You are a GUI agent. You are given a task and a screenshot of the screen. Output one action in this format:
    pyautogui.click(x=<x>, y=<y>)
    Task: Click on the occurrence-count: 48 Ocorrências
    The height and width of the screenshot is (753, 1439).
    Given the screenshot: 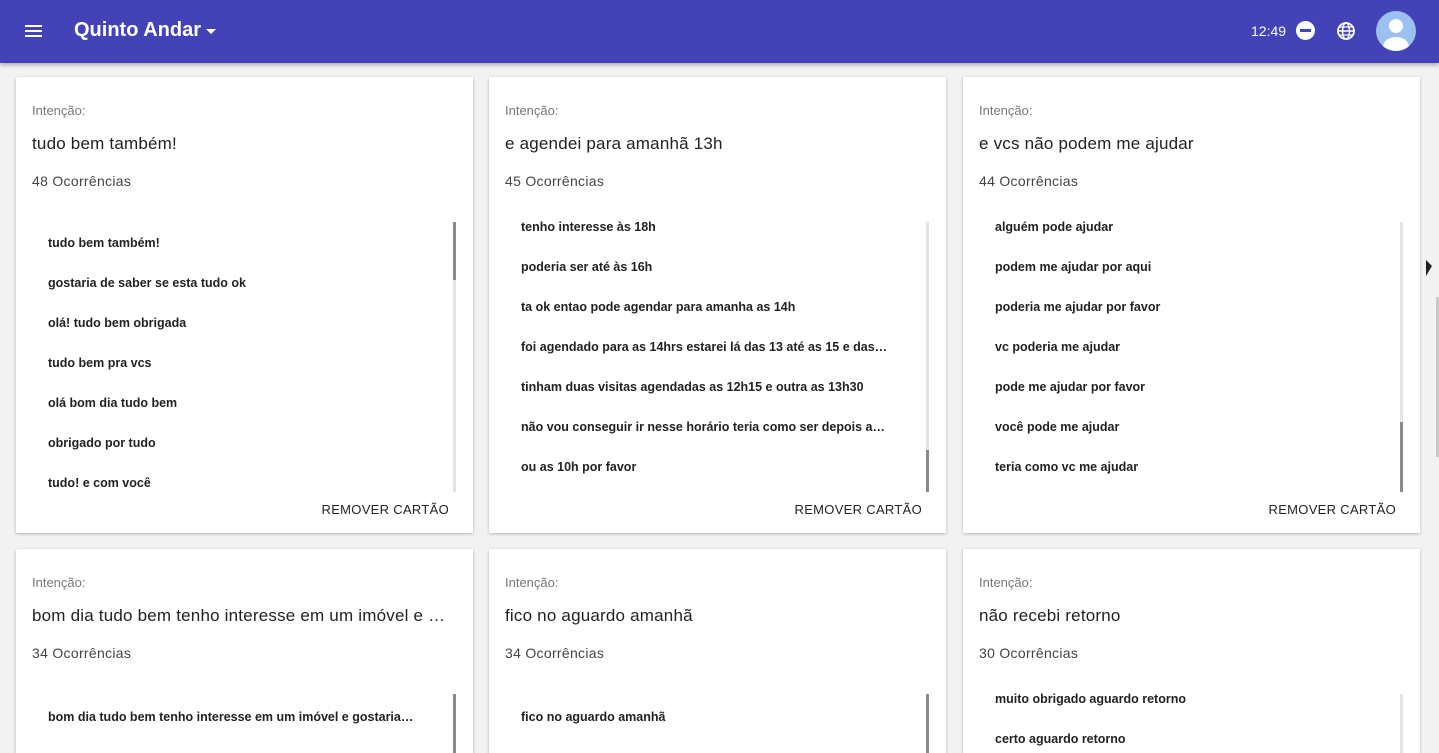 What is the action you would take?
    pyautogui.click(x=82, y=181)
    